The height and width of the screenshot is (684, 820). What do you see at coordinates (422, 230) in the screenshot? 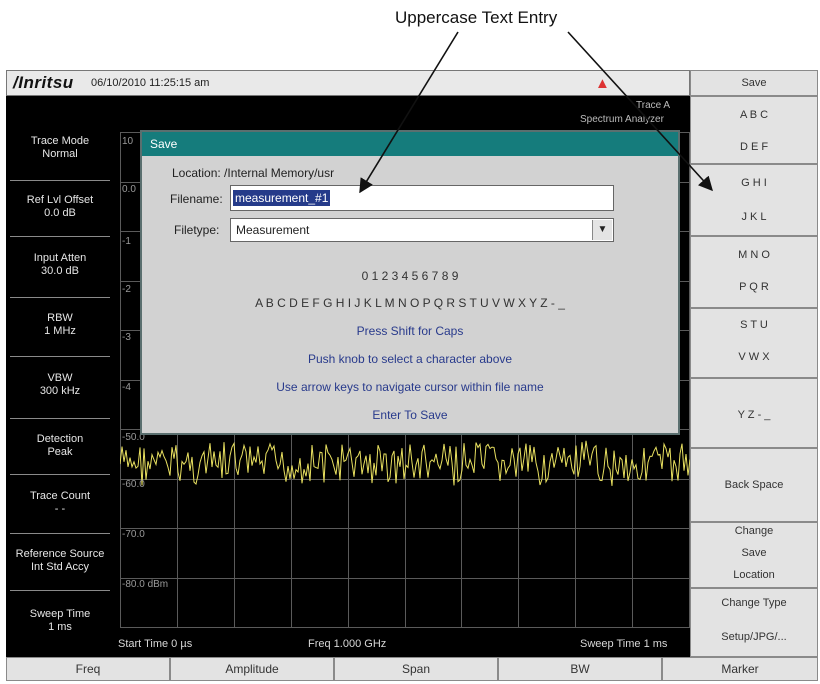
I see `filetype-select: Measurement ▼` at bounding box center [422, 230].